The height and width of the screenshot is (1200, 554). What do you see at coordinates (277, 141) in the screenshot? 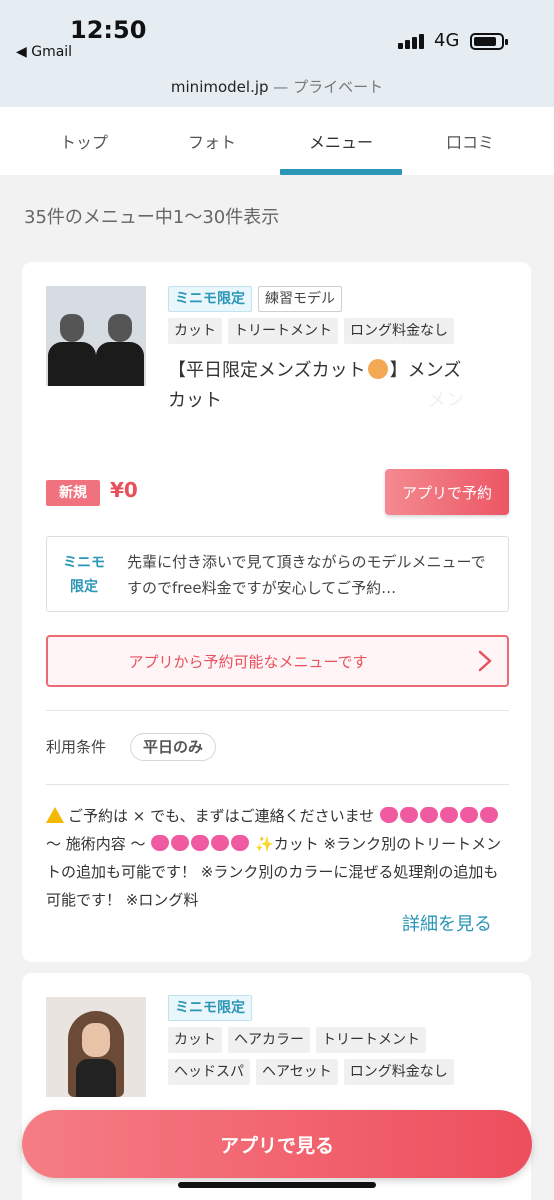
I see `tab-bar: トップ フォト メニュー 口コミ` at bounding box center [277, 141].